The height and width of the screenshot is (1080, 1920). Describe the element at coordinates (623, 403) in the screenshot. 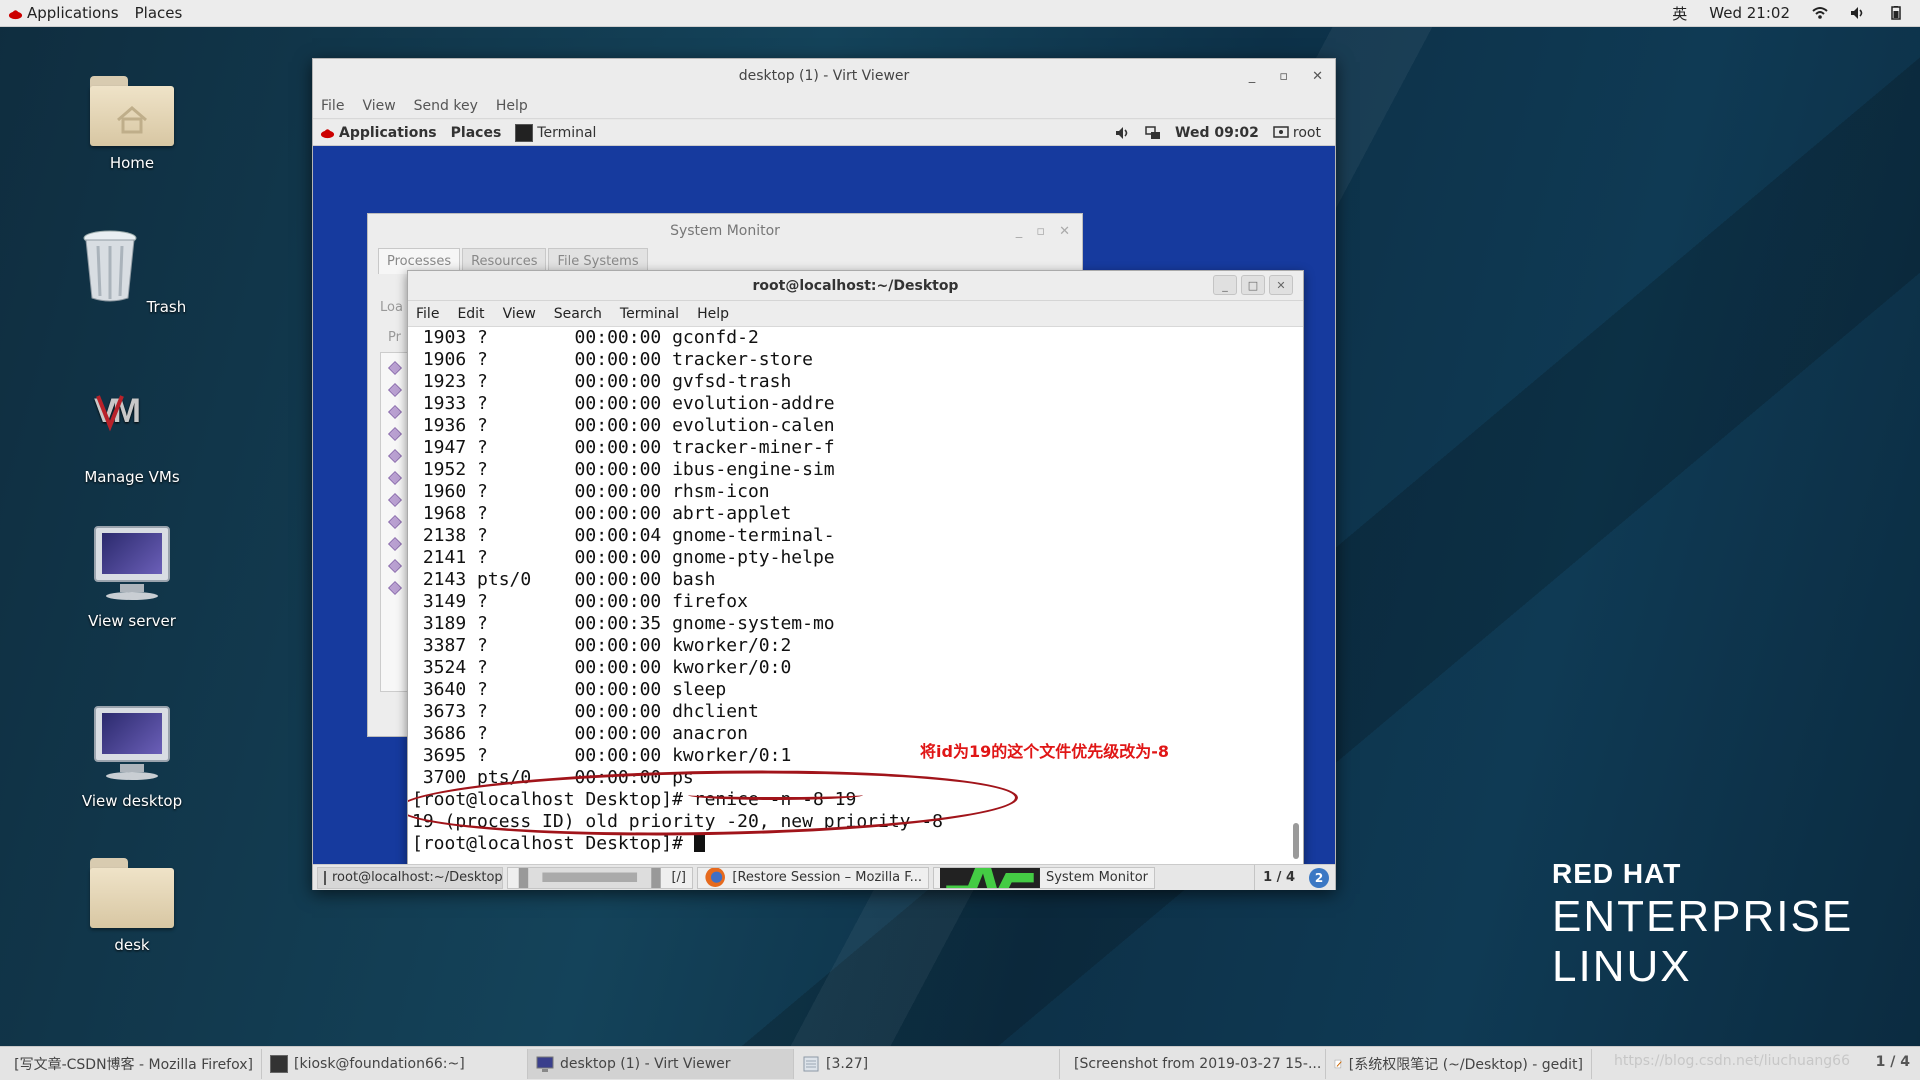

I see `terminal-line: 1933 ? 00:00:00 evolution-addre` at that location.